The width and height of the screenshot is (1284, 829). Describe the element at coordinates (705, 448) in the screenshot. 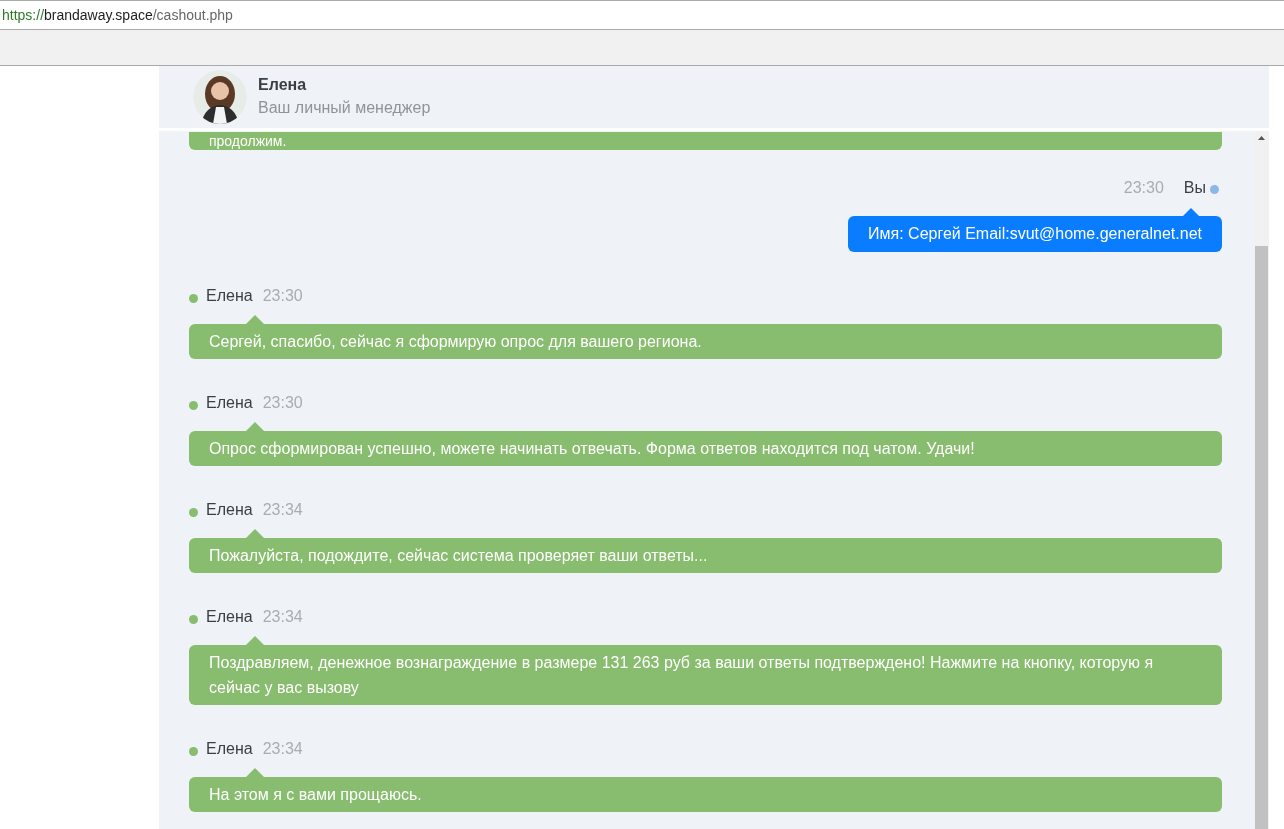

I see `message-bubble: Опрос сформирован успешно, можете начинать отвечать. Форма ответов находится под чатом. Удачи!` at that location.